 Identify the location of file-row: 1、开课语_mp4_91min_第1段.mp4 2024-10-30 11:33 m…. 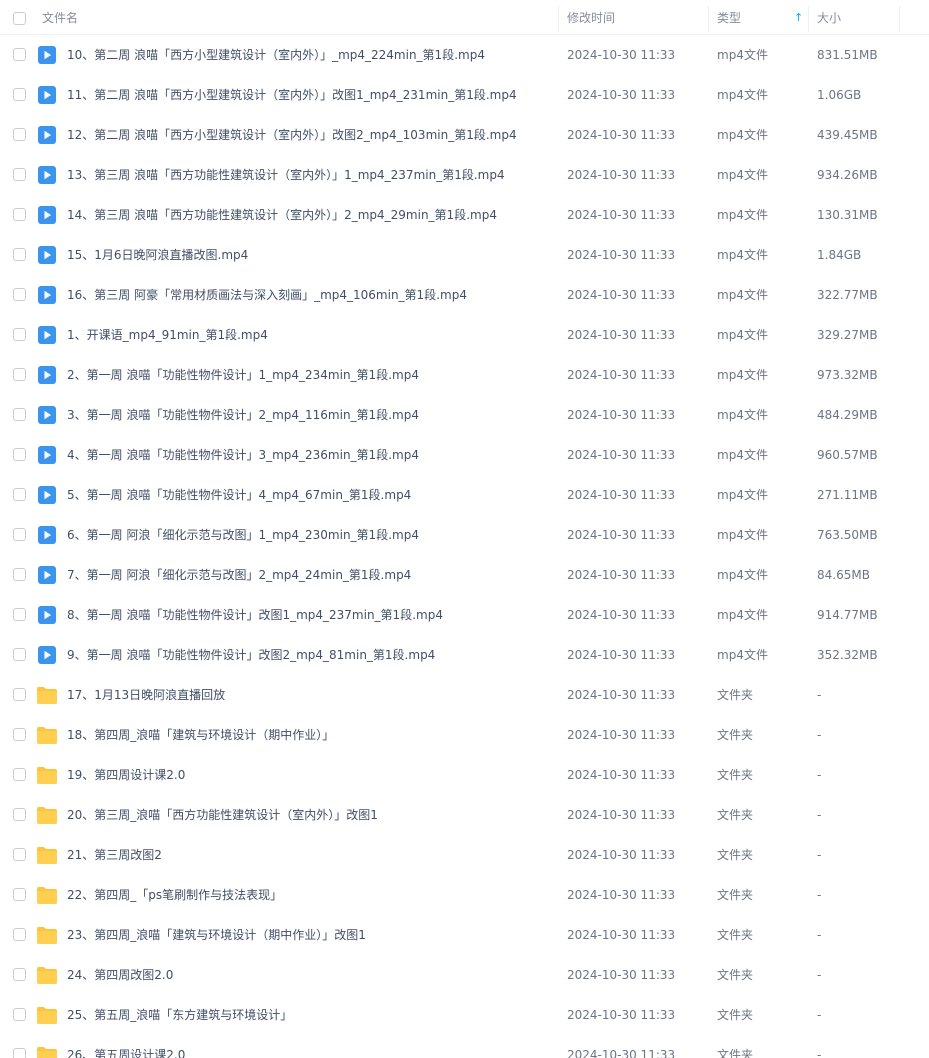
(464, 335).